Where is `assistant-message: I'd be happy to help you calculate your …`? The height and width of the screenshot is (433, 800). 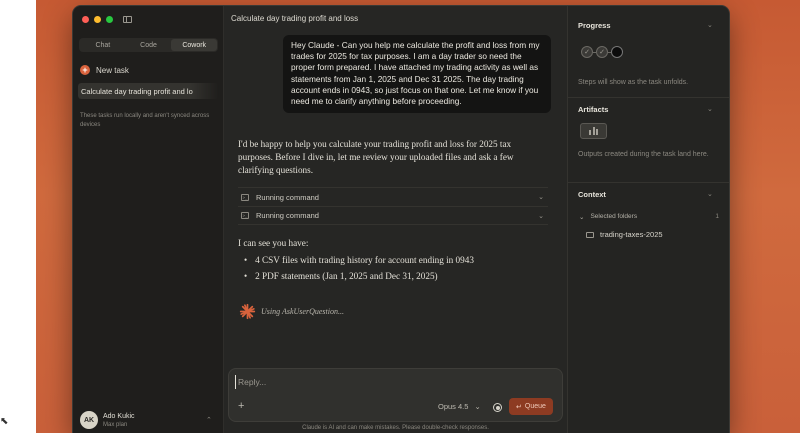
assistant-message: I'd be happy to help you calculate your … is located at coordinates (376, 157).